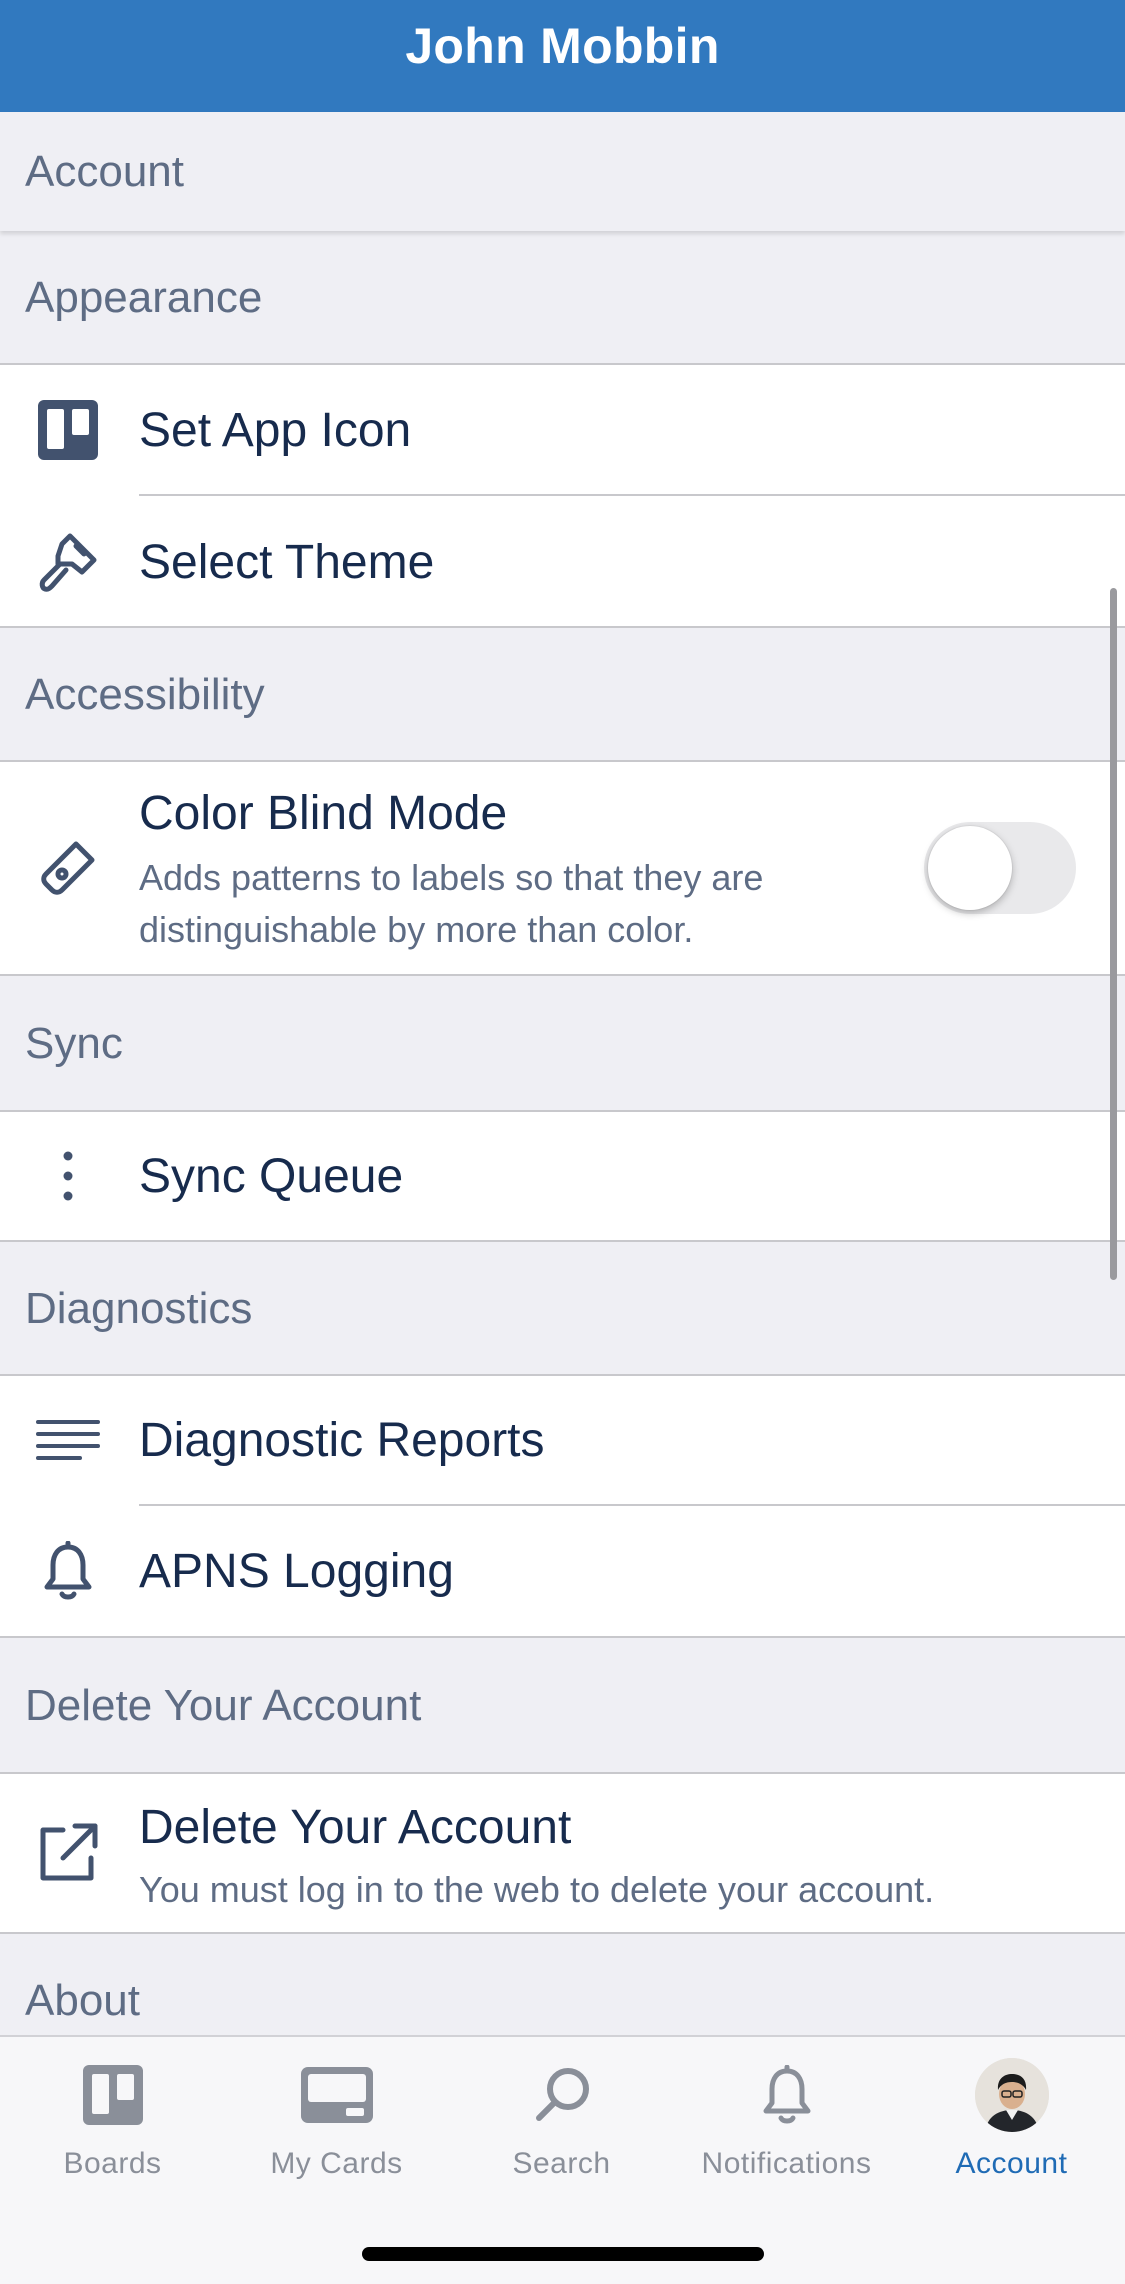 The width and height of the screenshot is (1125, 2284). Describe the element at coordinates (139, 1308) in the screenshot. I see `section-header-label: Diagnostics` at that location.